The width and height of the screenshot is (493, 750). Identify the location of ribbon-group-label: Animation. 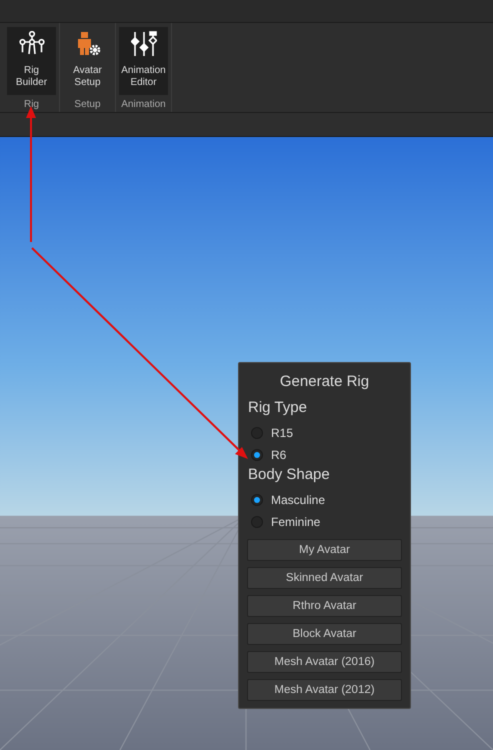
(143, 104).